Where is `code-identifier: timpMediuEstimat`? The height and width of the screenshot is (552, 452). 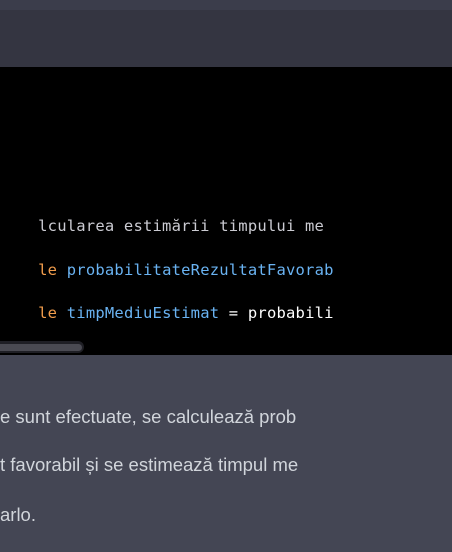
code-identifier: timpMediuEstimat is located at coordinates (143, 313).